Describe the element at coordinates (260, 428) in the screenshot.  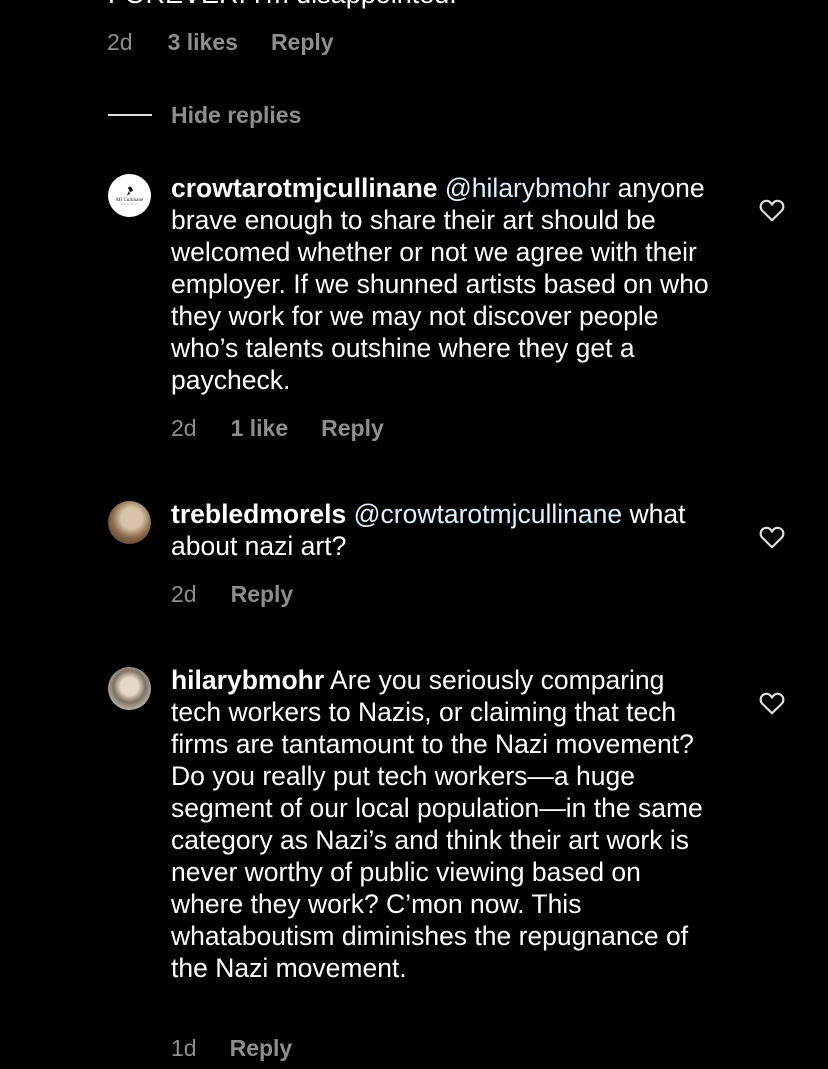
I see `likes-count: 1 like` at that location.